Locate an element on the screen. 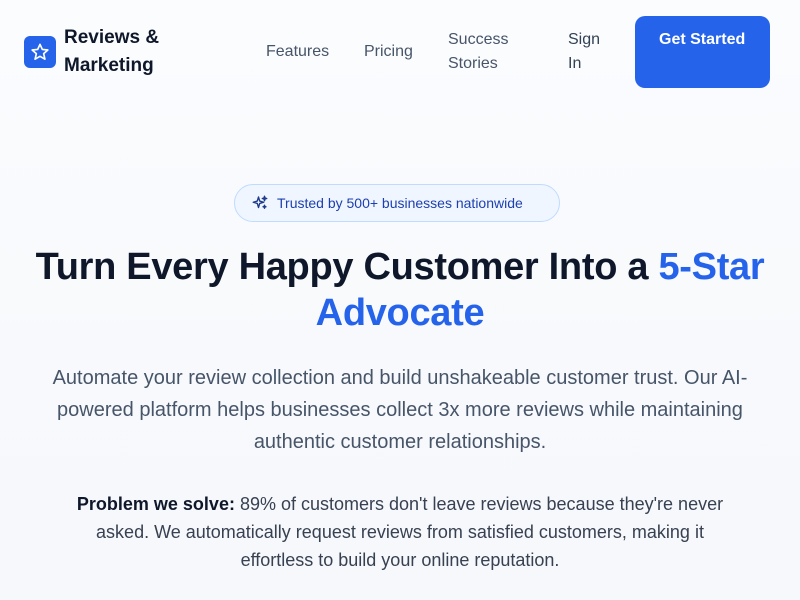 This screenshot has height=600, width=800. nav-link-features: Features is located at coordinates (297, 52).